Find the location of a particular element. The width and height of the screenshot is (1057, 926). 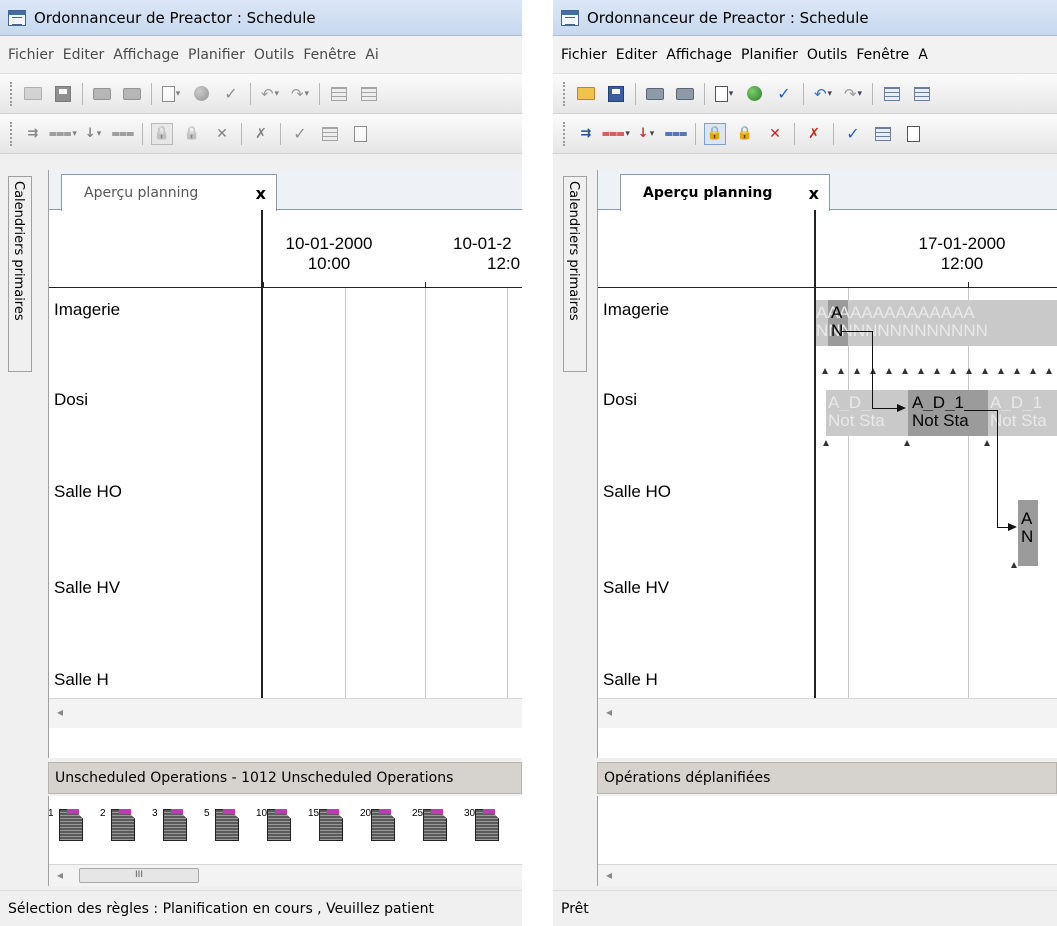

unscheduled-operation: 3 is located at coordinates (169, 825).